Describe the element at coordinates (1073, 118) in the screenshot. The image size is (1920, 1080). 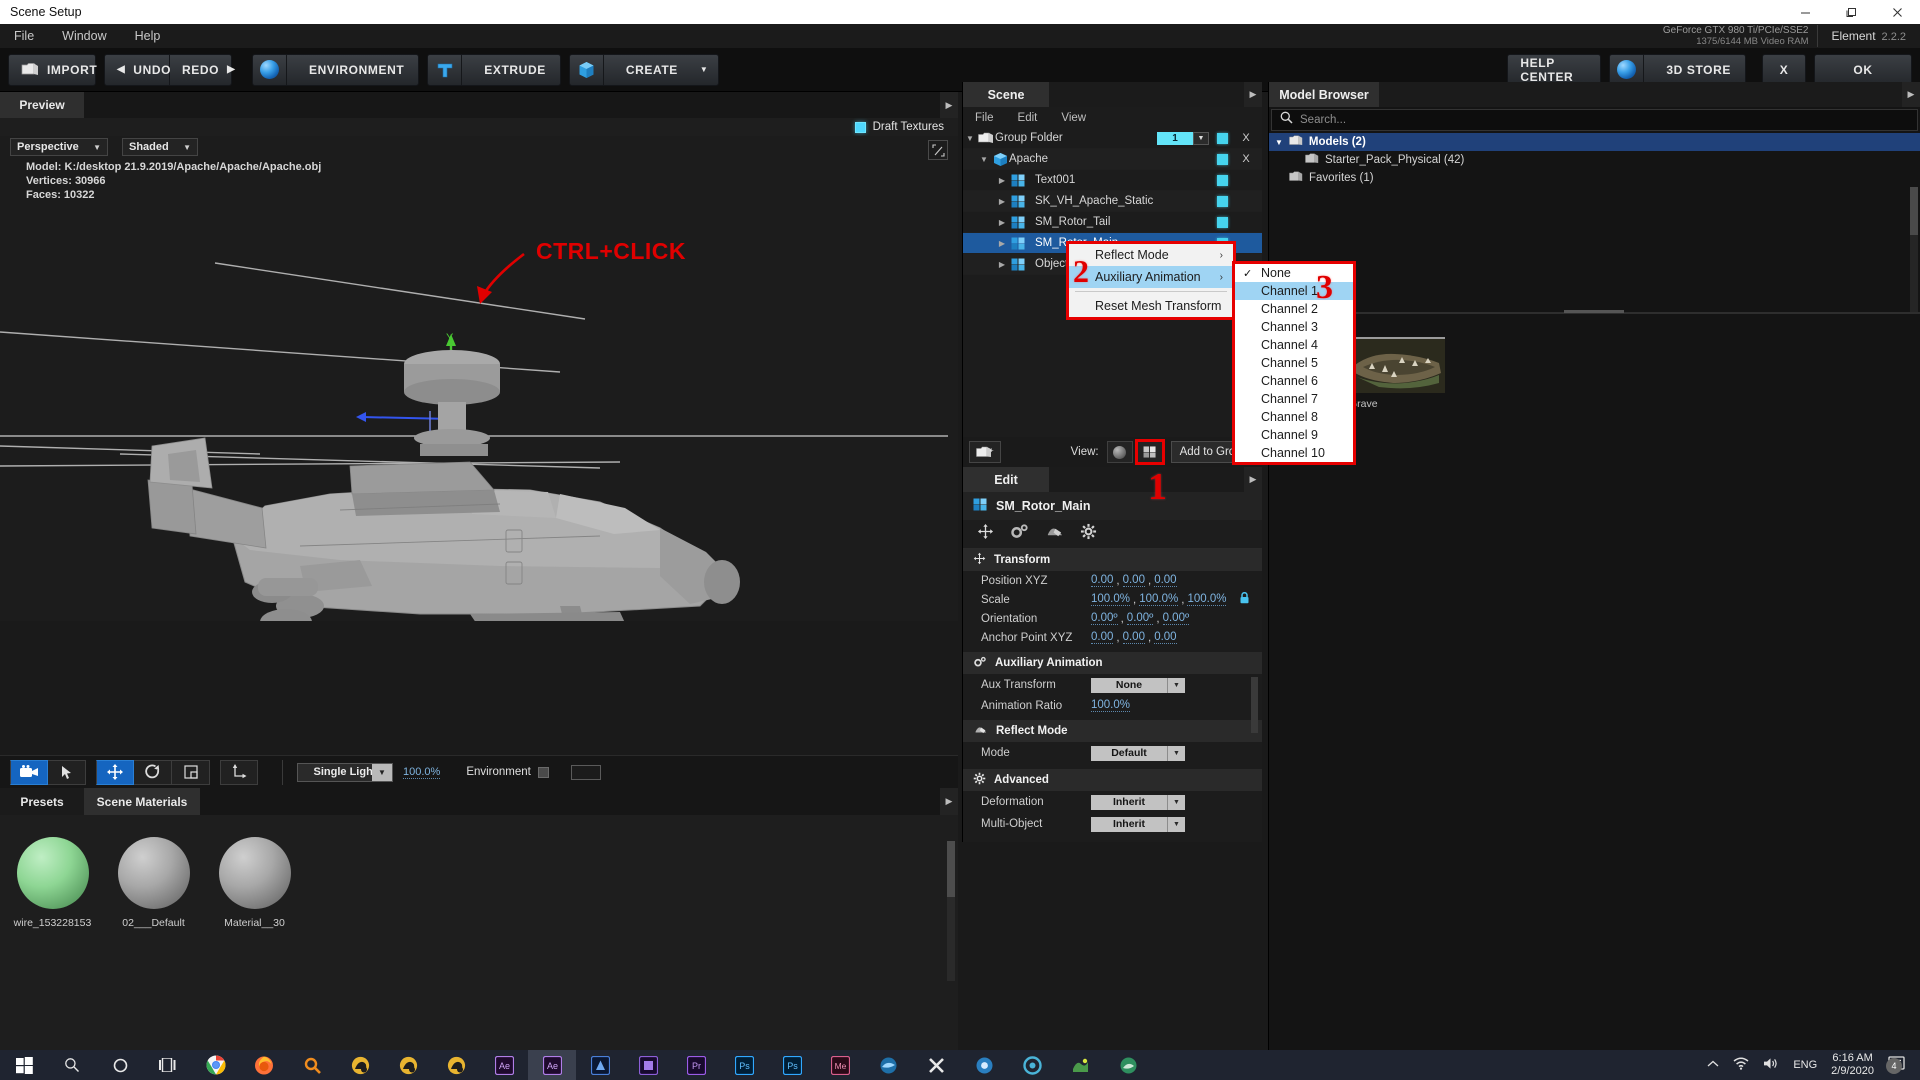
I see `scene-menu-view: View` at that location.